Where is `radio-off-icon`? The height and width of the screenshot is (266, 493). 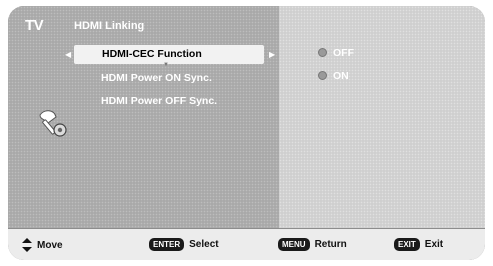
radio-off-icon is located at coordinates (322, 52).